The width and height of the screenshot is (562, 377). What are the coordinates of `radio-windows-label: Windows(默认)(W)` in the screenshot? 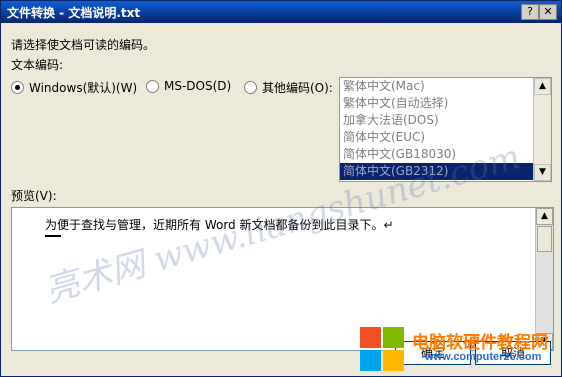 It's located at (83, 88).